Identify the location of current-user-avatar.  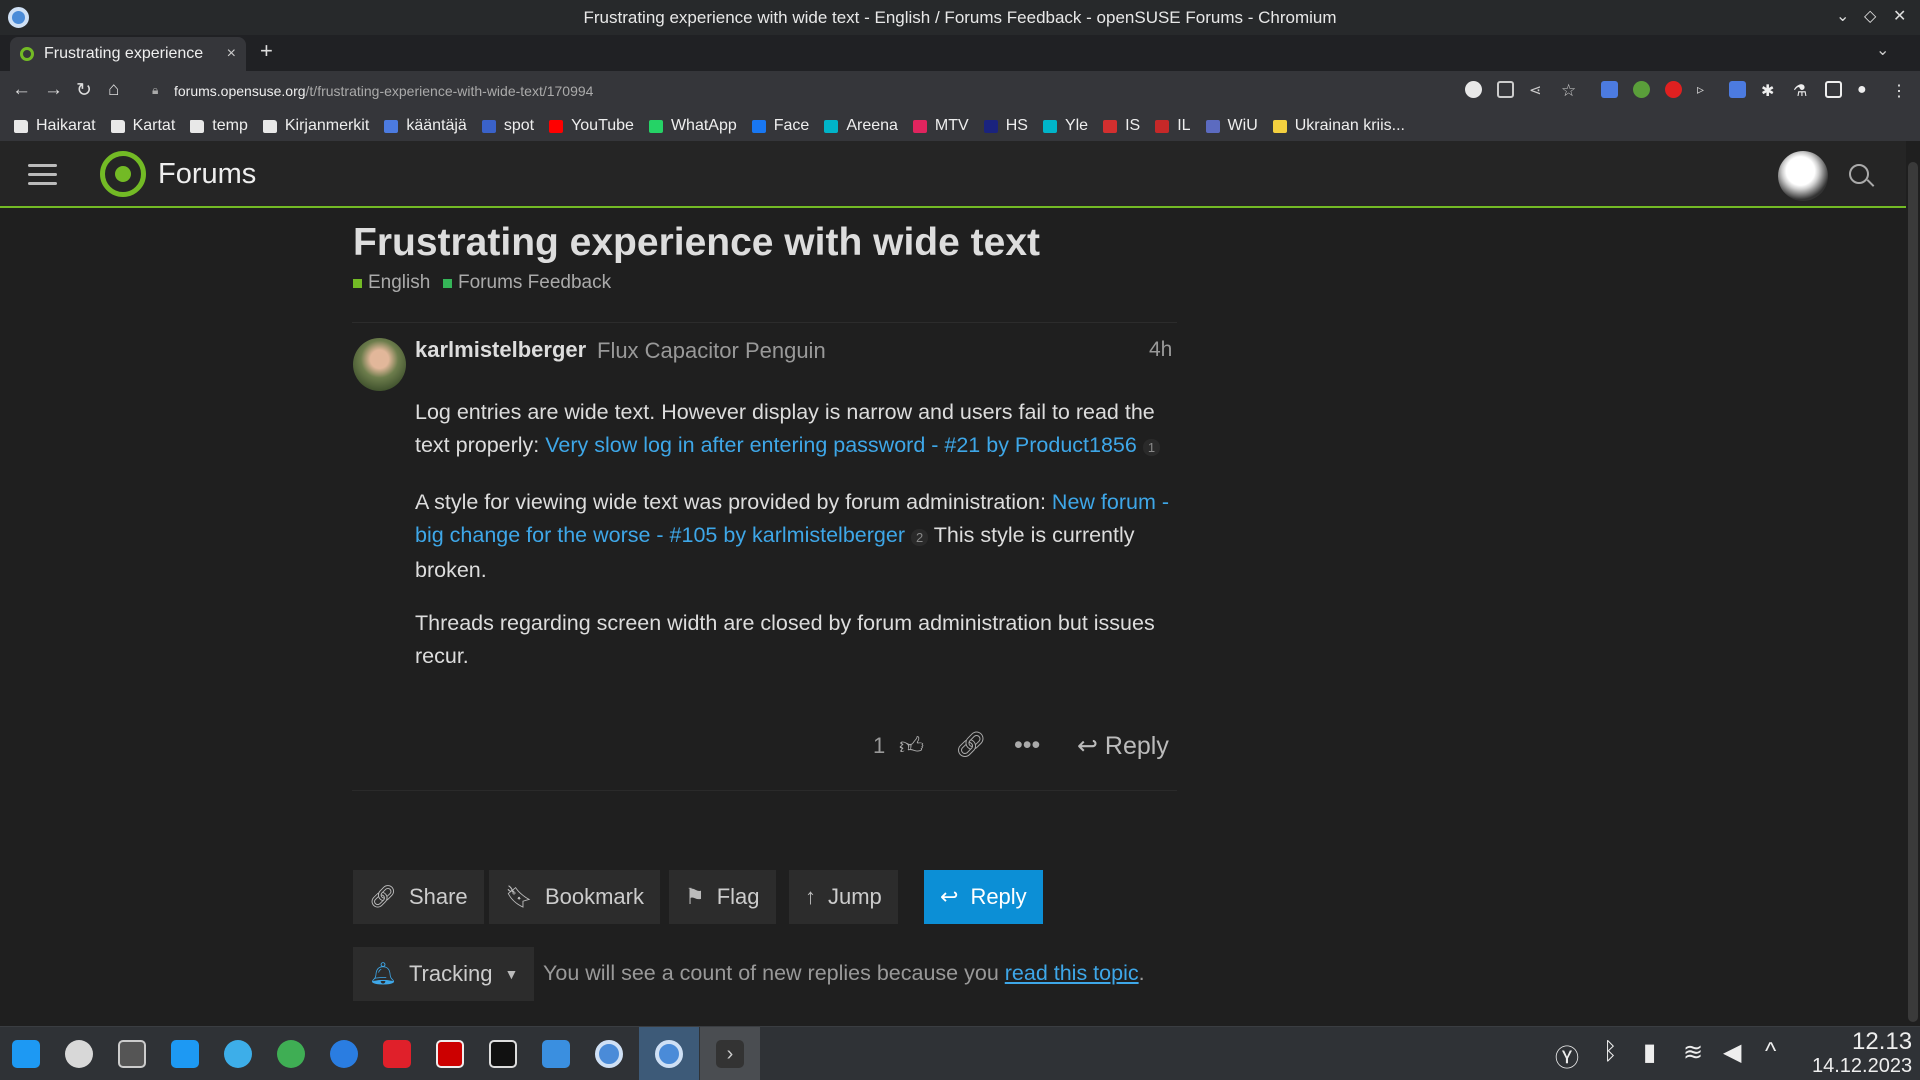
(1803, 176).